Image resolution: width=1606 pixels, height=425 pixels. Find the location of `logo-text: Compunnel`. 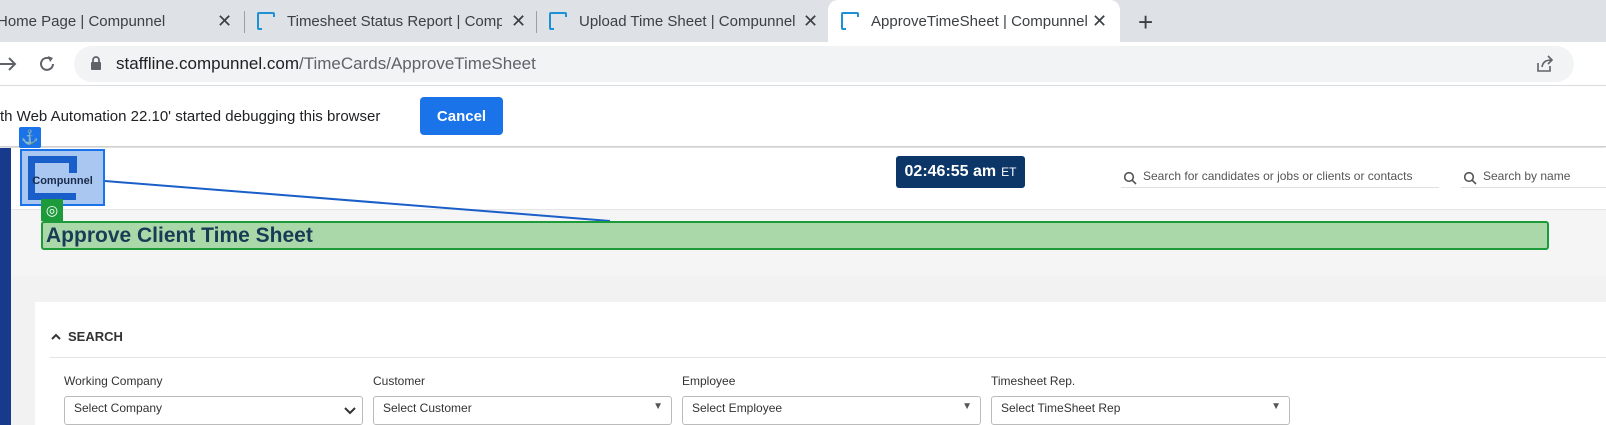

logo-text: Compunnel is located at coordinates (62, 180).